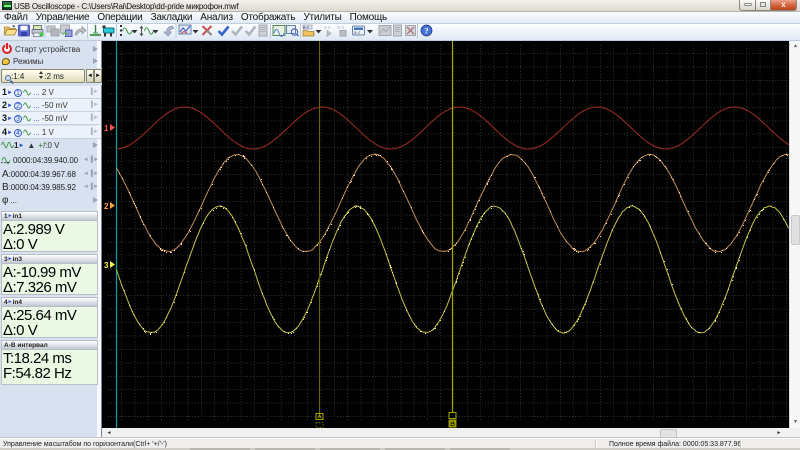  Describe the element at coordinates (106, 206) in the screenshot. I see `svg-text: 2` at that location.